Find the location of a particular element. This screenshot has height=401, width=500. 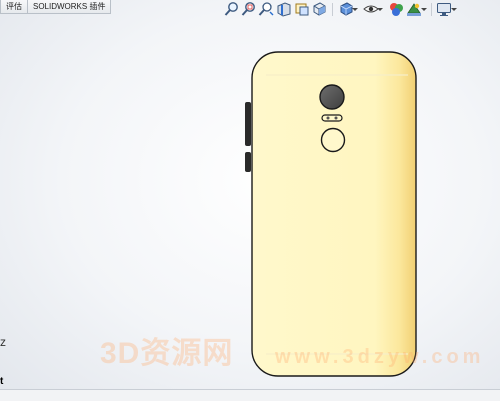

tab-solidworks-addins: SOLIDWORKS 插件 is located at coordinates (70, 7).